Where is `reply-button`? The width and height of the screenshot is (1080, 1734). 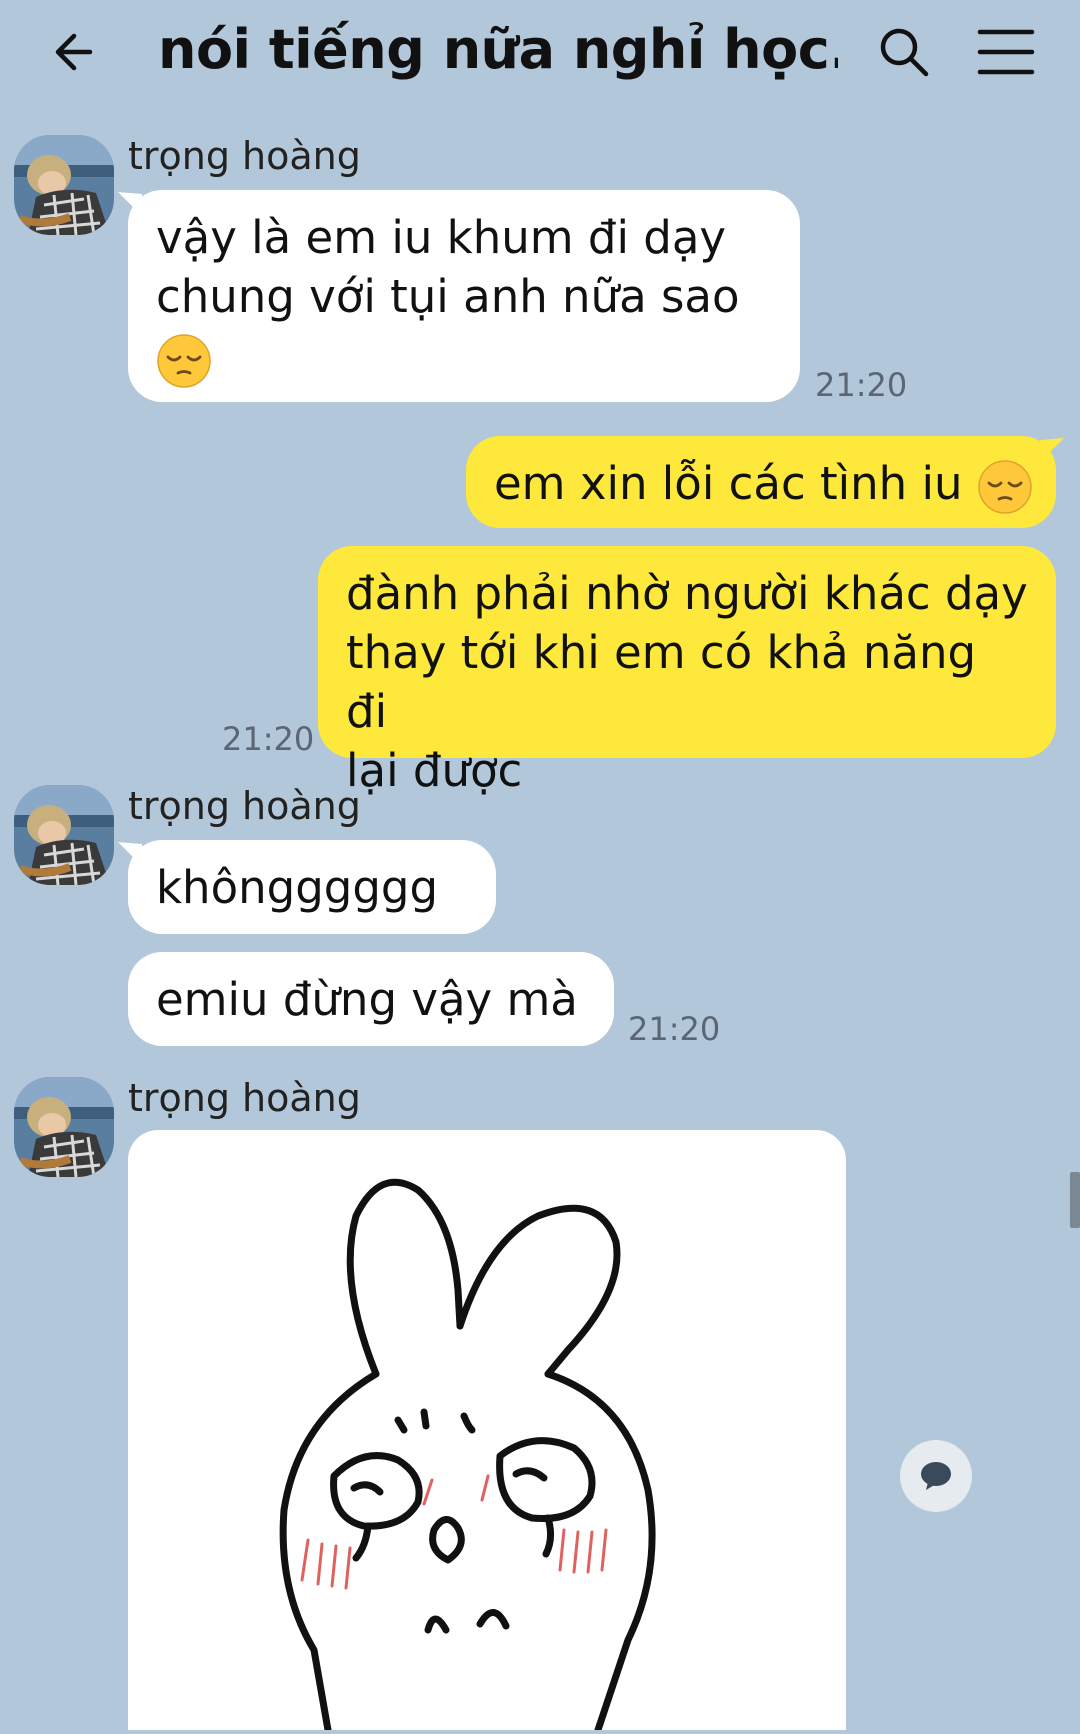 reply-button is located at coordinates (936, 1476).